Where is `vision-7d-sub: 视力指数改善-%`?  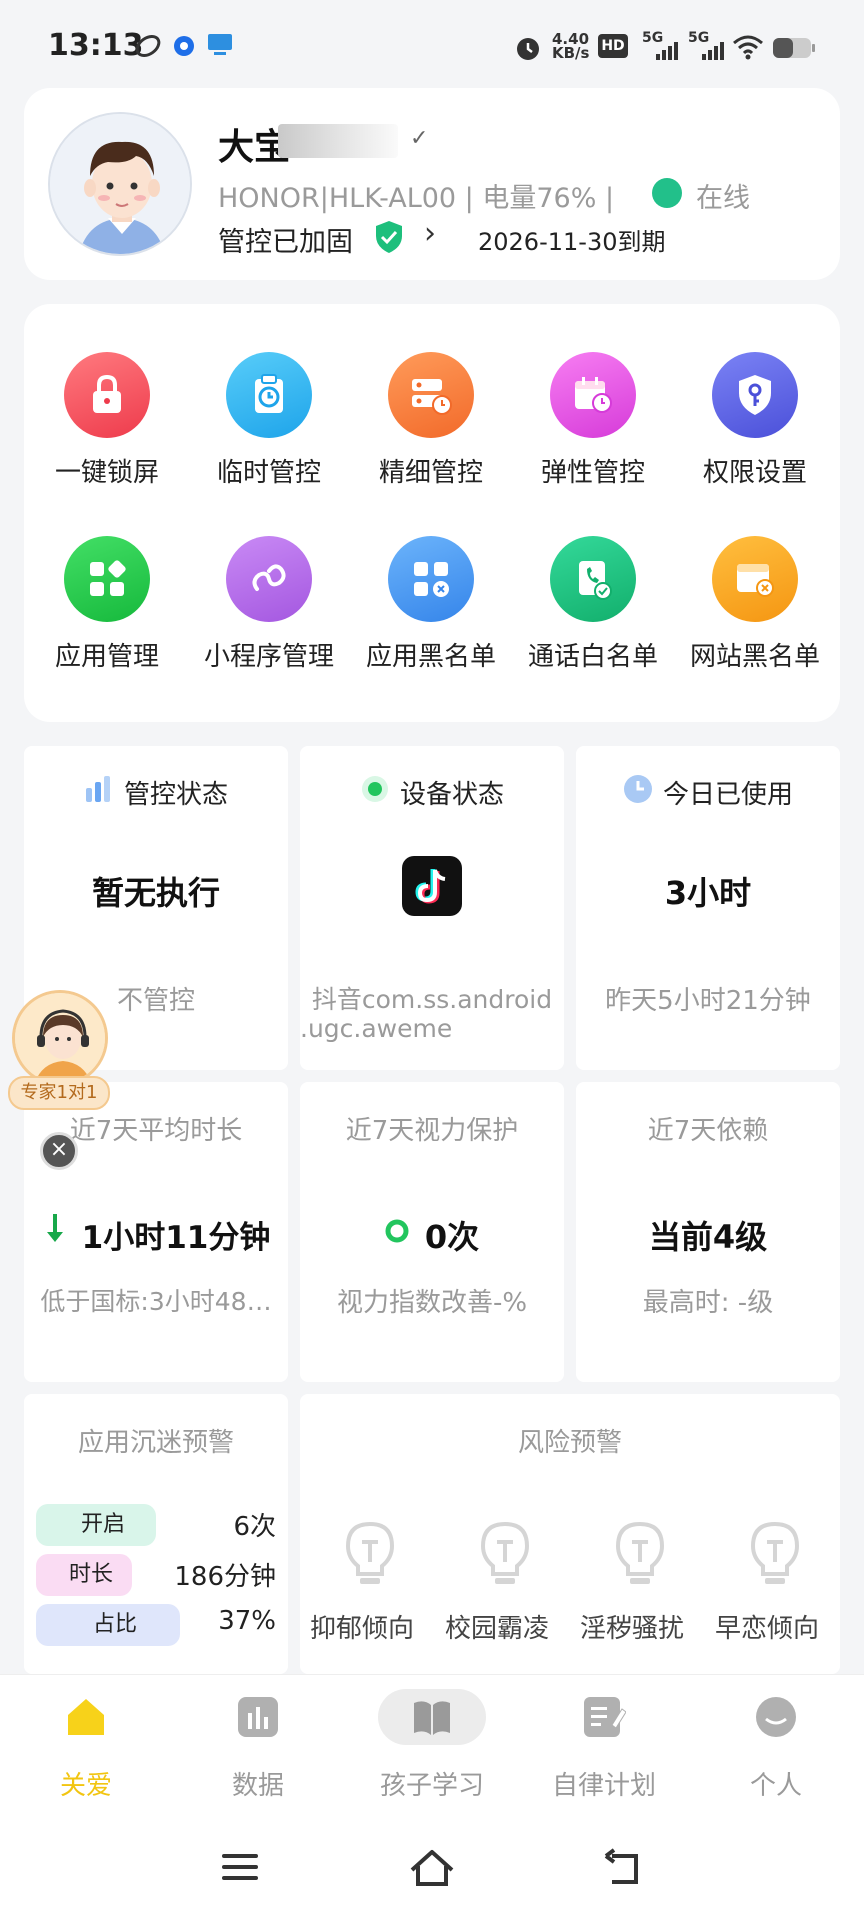 vision-7d-sub: 视力指数改善-% is located at coordinates (432, 1303).